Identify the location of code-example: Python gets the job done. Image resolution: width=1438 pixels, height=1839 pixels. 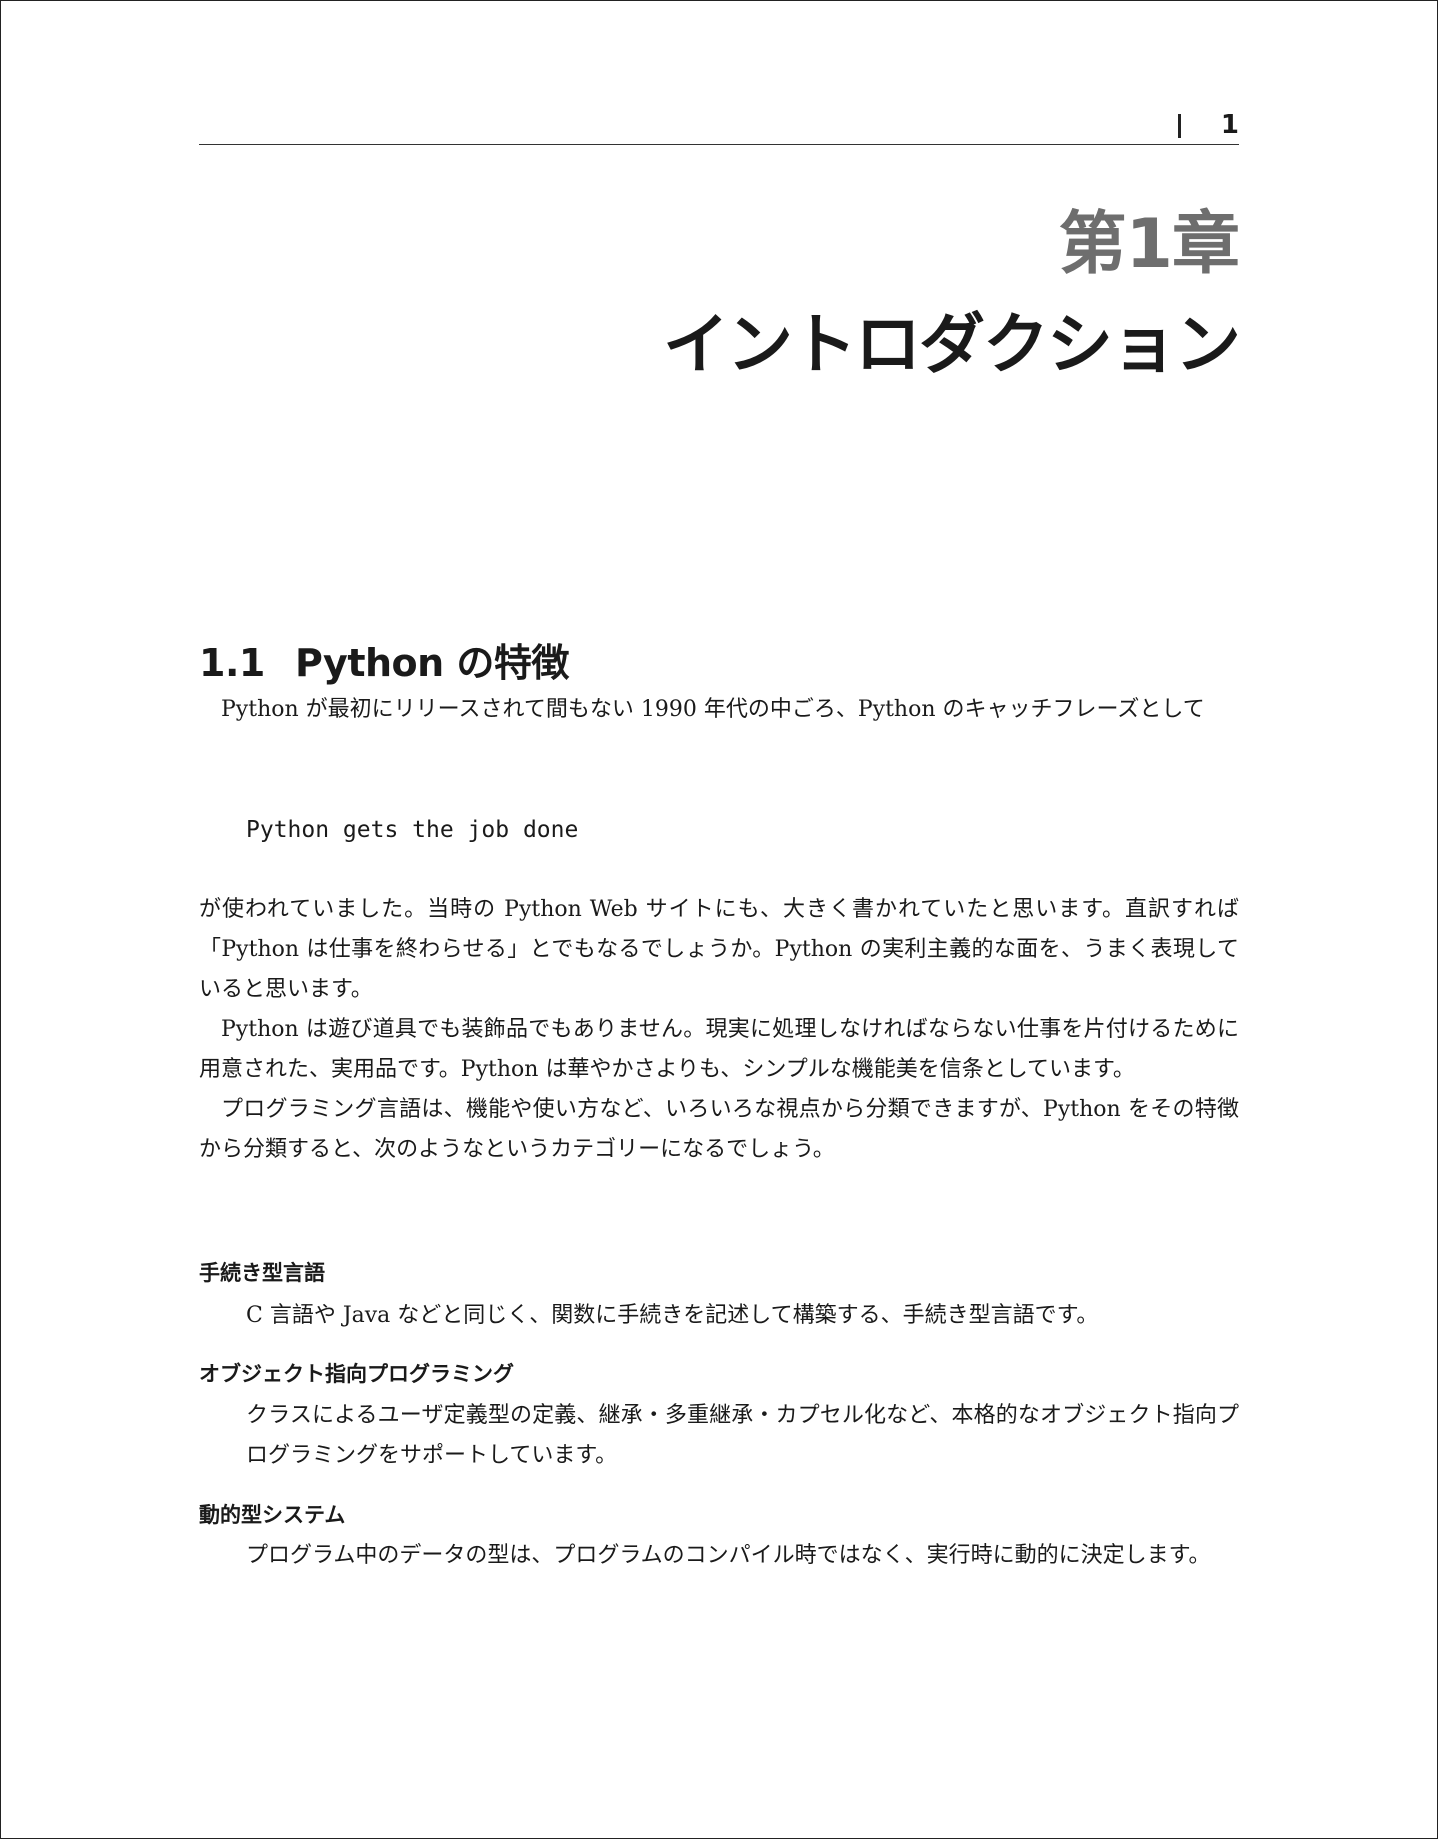
(412, 830).